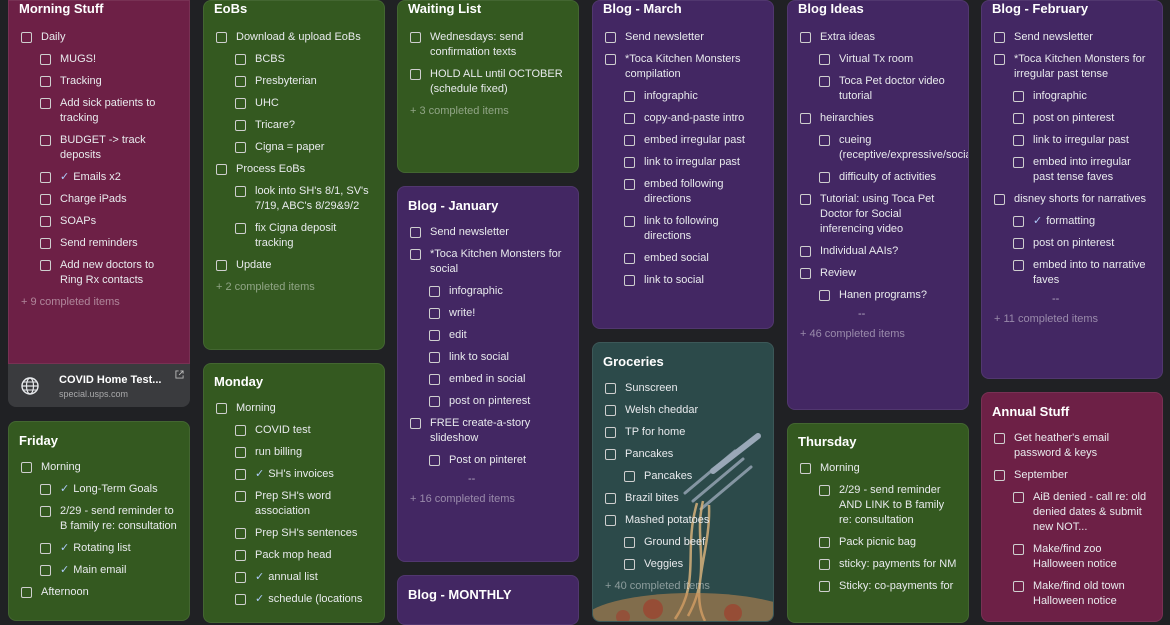 This screenshot has height=625, width=1170. I want to click on checklist-item: Daily, so click(99, 37).